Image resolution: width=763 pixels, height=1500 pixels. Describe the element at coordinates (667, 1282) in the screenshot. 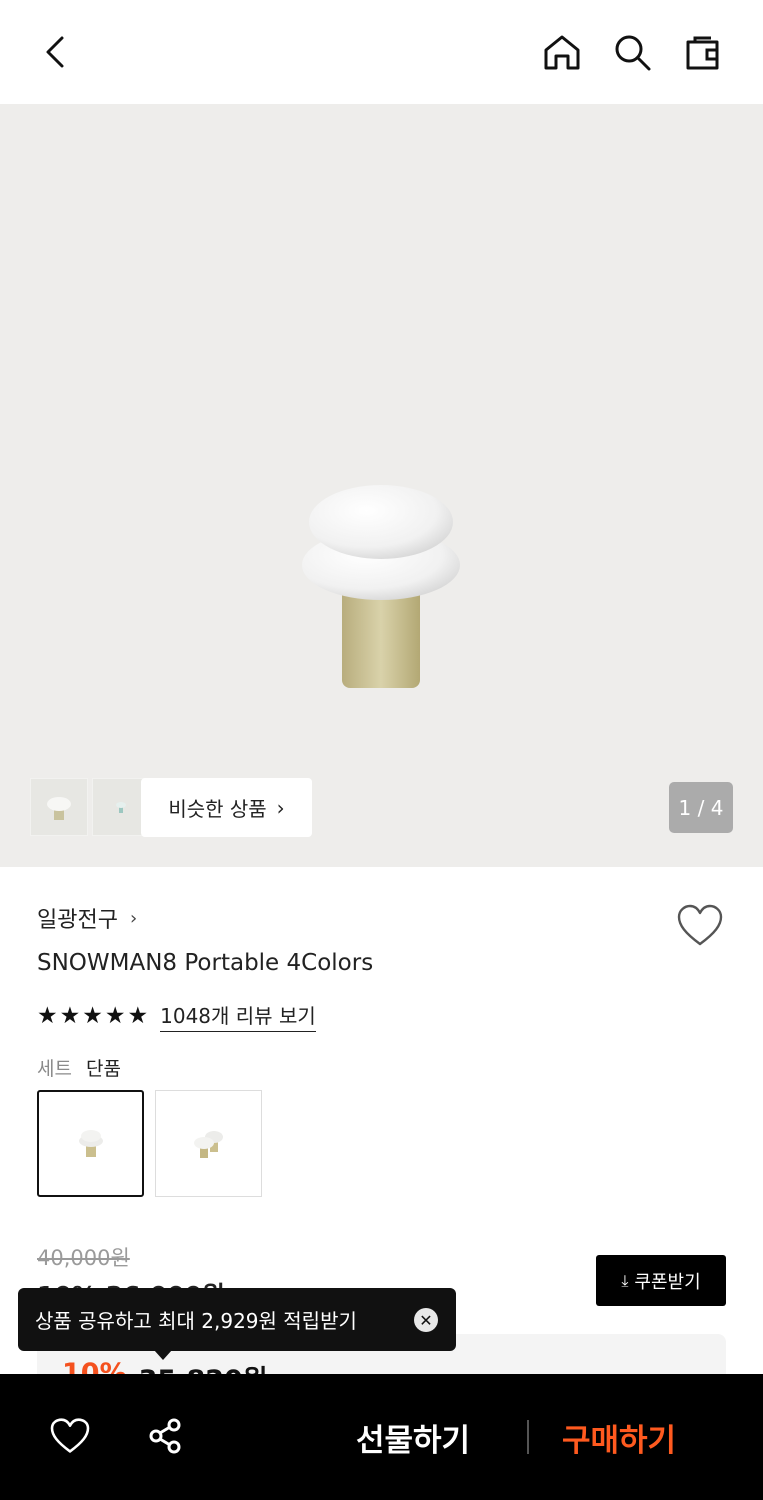

I see `coupon-label: 쿠폰받기` at that location.